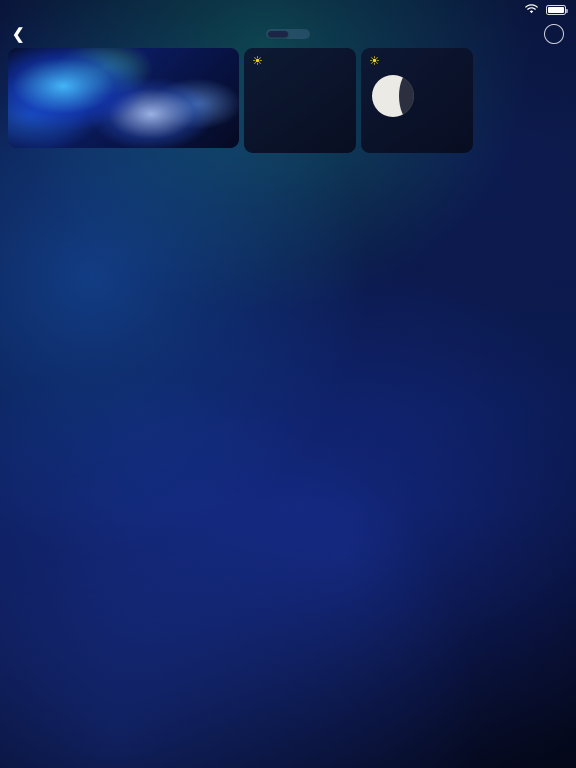 Image resolution: width=576 pixels, height=768 pixels. What do you see at coordinates (531, 10) in the screenshot?
I see `wifi-icon` at bounding box center [531, 10].